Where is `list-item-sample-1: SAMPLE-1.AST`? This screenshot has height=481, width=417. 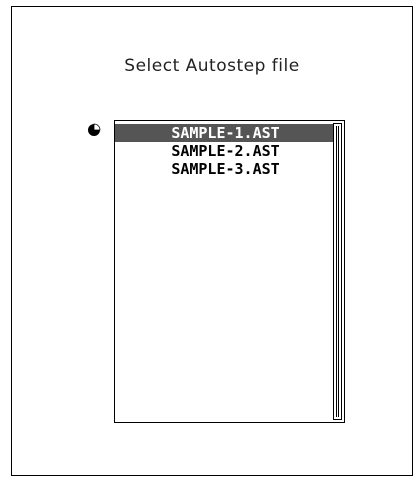 list-item-sample-1: SAMPLE-1.AST is located at coordinates (225, 133).